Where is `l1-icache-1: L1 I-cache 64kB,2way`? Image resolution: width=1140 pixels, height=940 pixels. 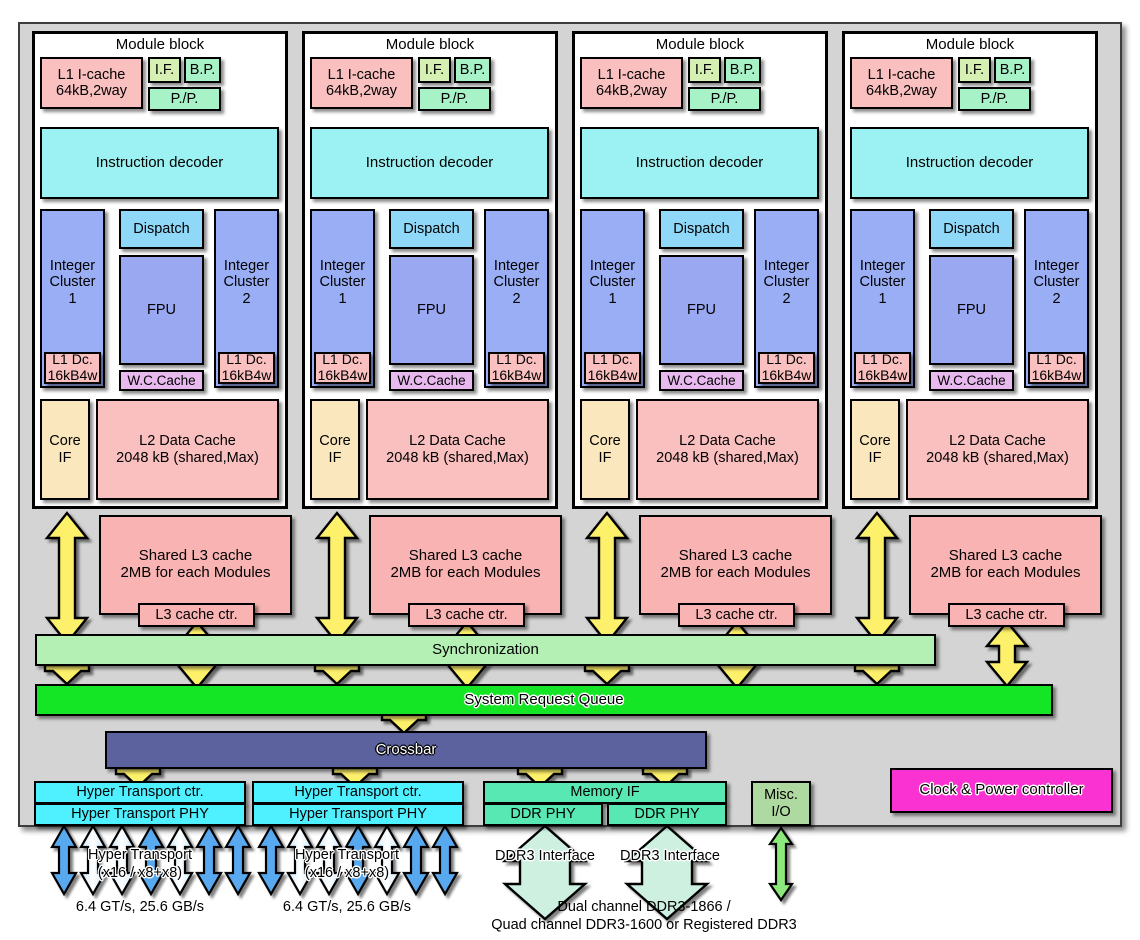 l1-icache-1: L1 I-cache 64kB,2way is located at coordinates (91, 83).